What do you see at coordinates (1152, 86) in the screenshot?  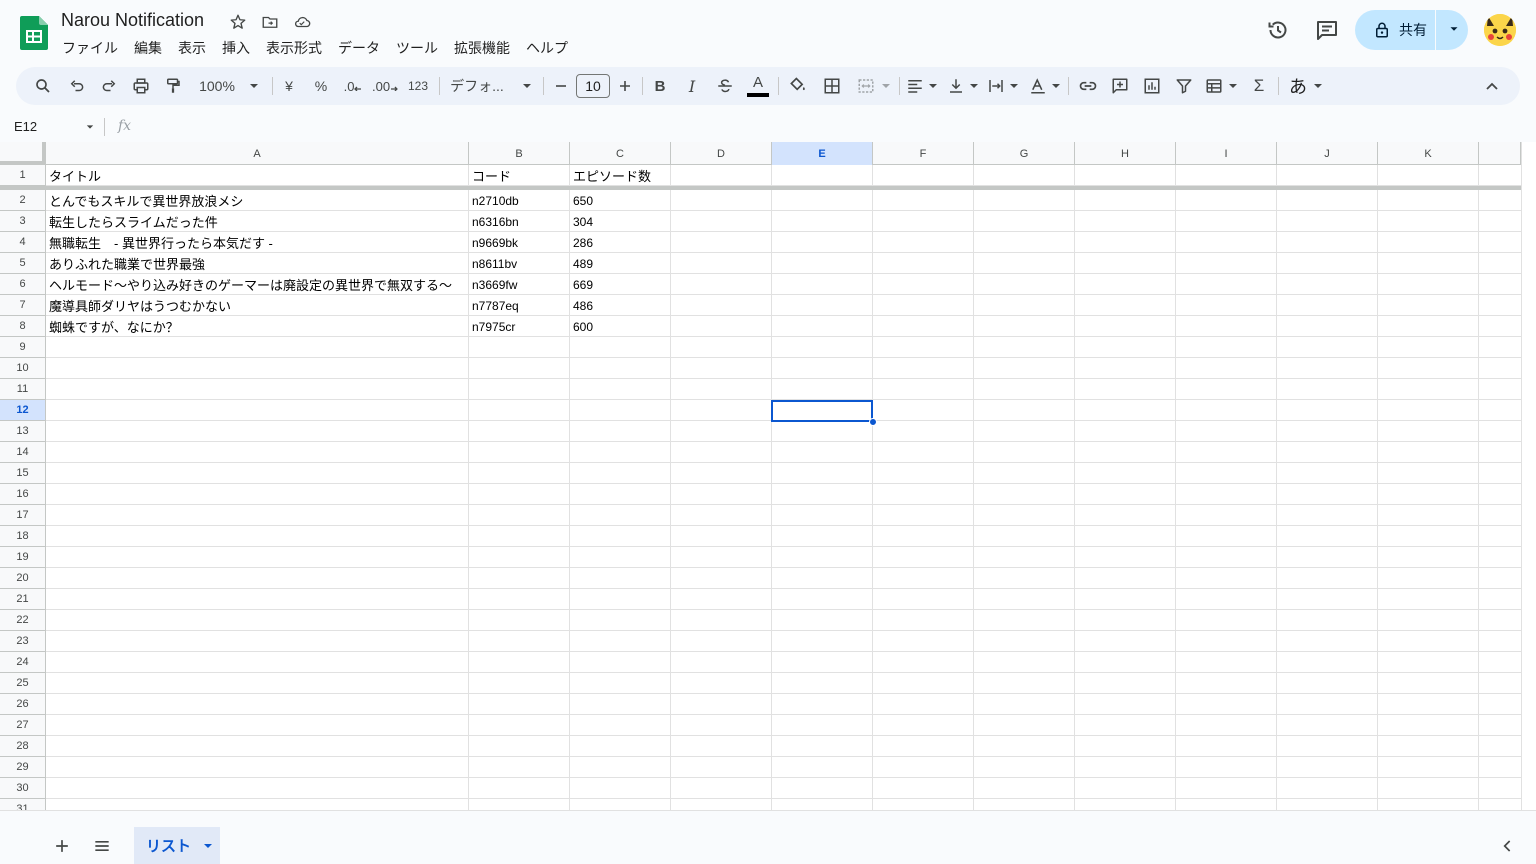 I see `insert-chart-icon` at bounding box center [1152, 86].